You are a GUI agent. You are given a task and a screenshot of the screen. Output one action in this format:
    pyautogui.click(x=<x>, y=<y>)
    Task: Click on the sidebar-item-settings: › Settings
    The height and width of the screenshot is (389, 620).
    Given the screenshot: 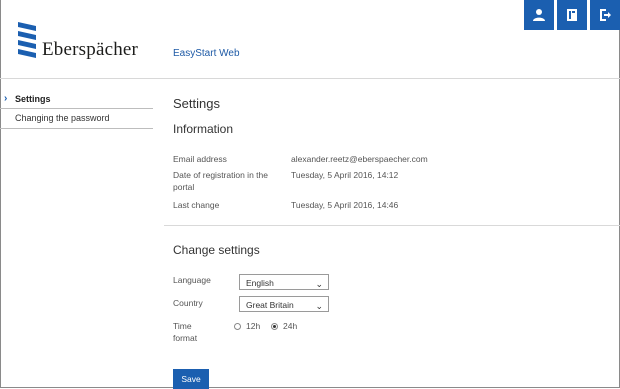 What is the action you would take?
    pyautogui.click(x=80, y=99)
    